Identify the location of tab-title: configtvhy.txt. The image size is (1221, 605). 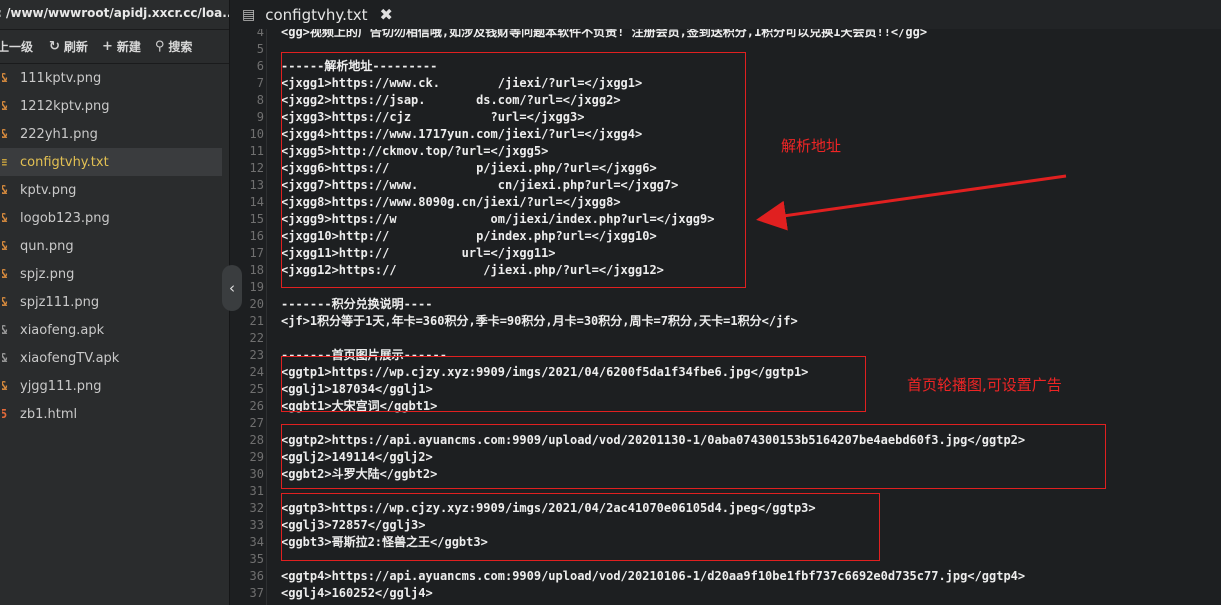
(316, 14).